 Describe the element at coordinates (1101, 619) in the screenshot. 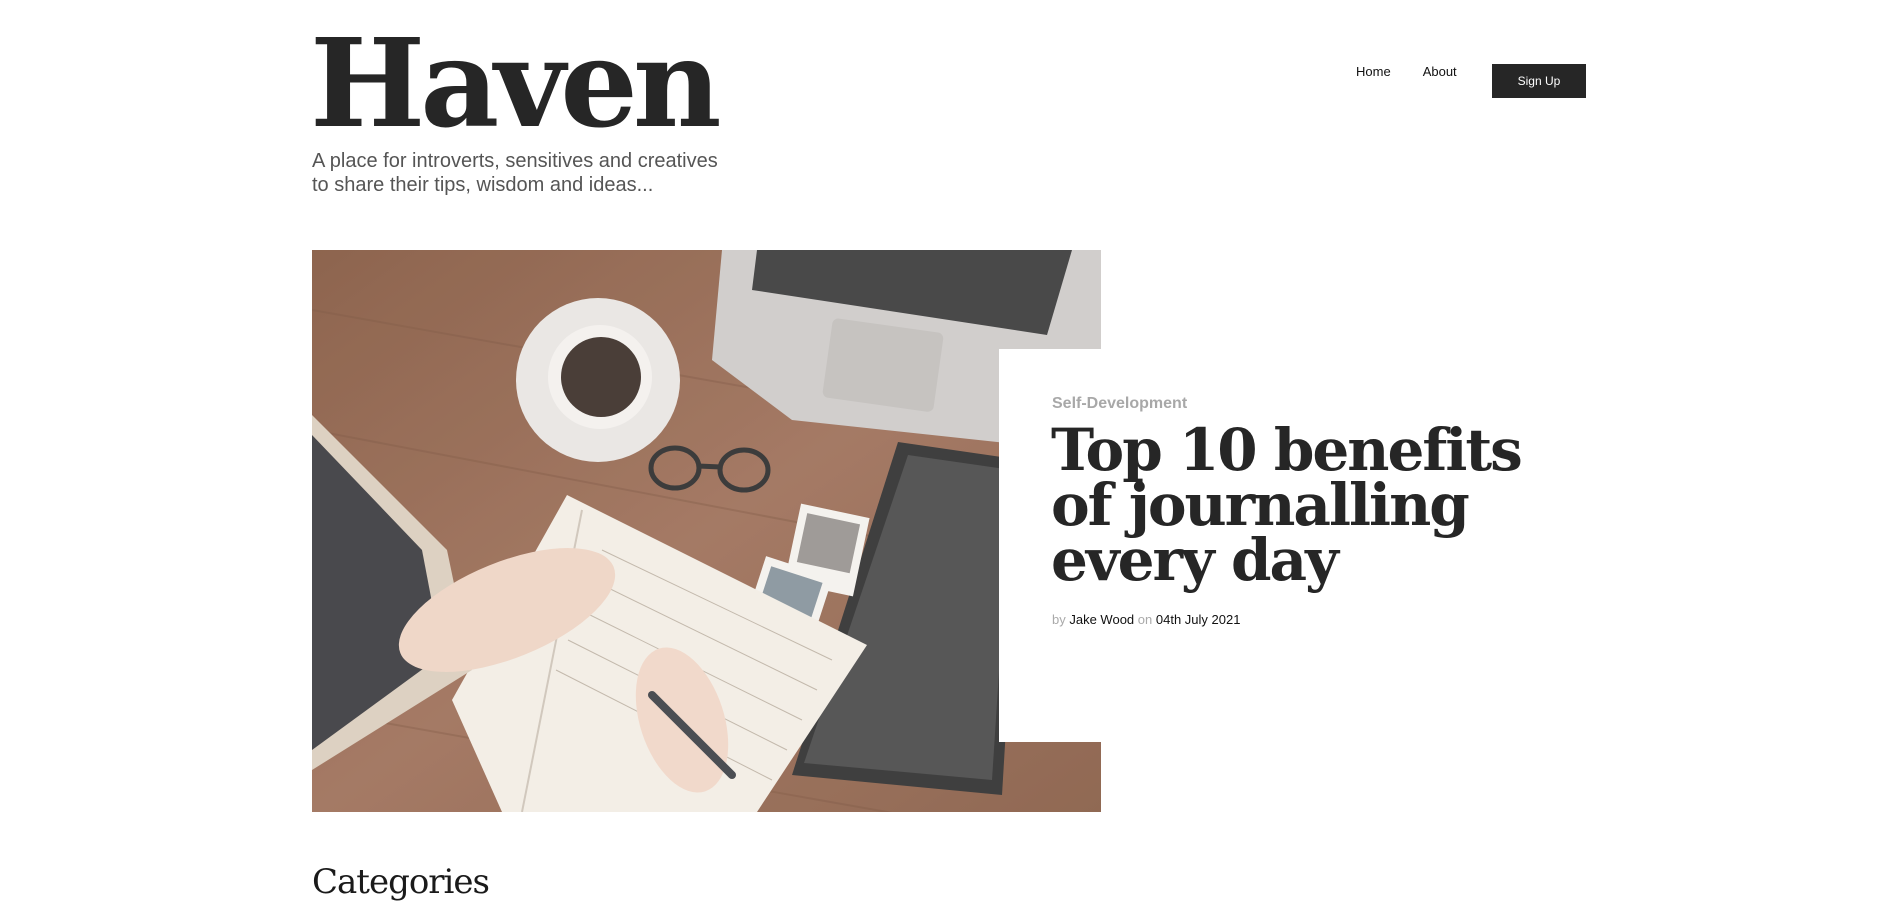

I see `post-author: Jake Wood` at that location.